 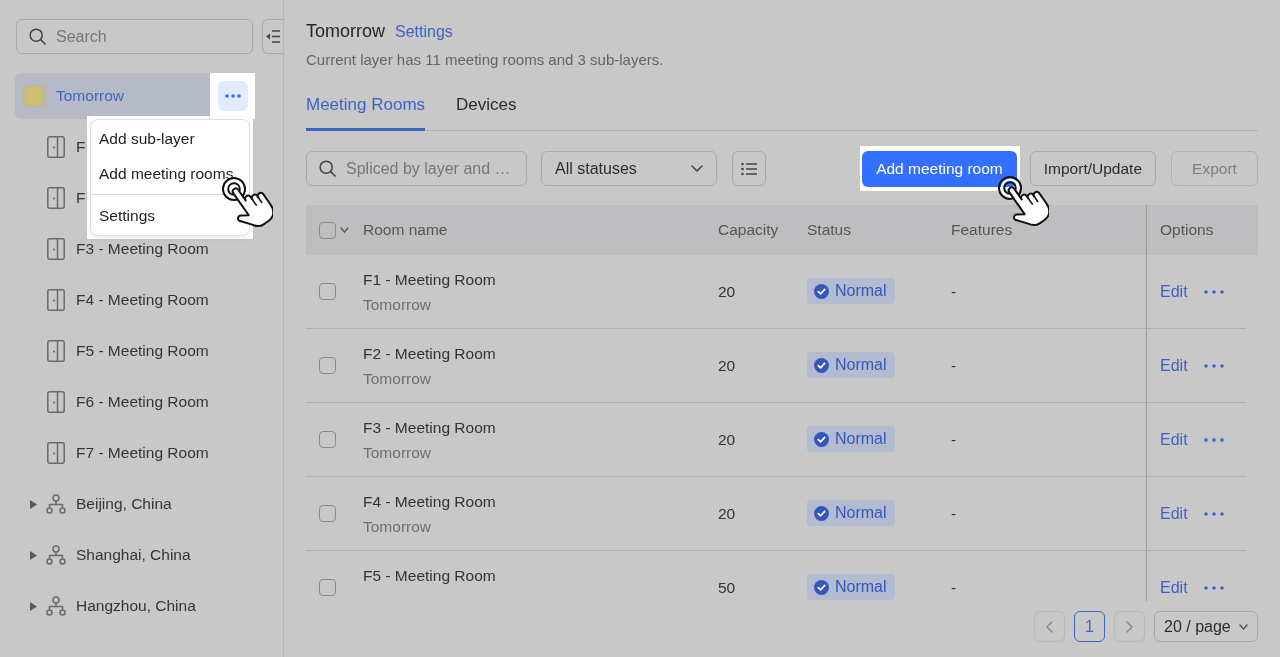 I want to click on column-header: Room name, so click(x=405, y=230).